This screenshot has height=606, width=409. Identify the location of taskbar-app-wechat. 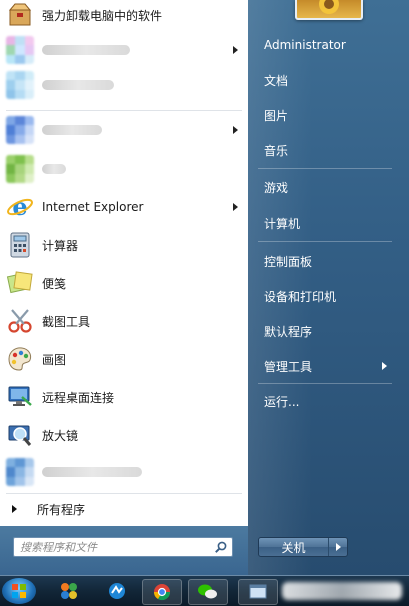
(208, 592).